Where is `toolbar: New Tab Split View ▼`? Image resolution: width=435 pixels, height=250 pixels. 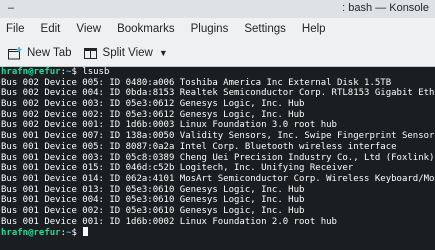
toolbar: New Tab Split View ▼ is located at coordinates (217, 53).